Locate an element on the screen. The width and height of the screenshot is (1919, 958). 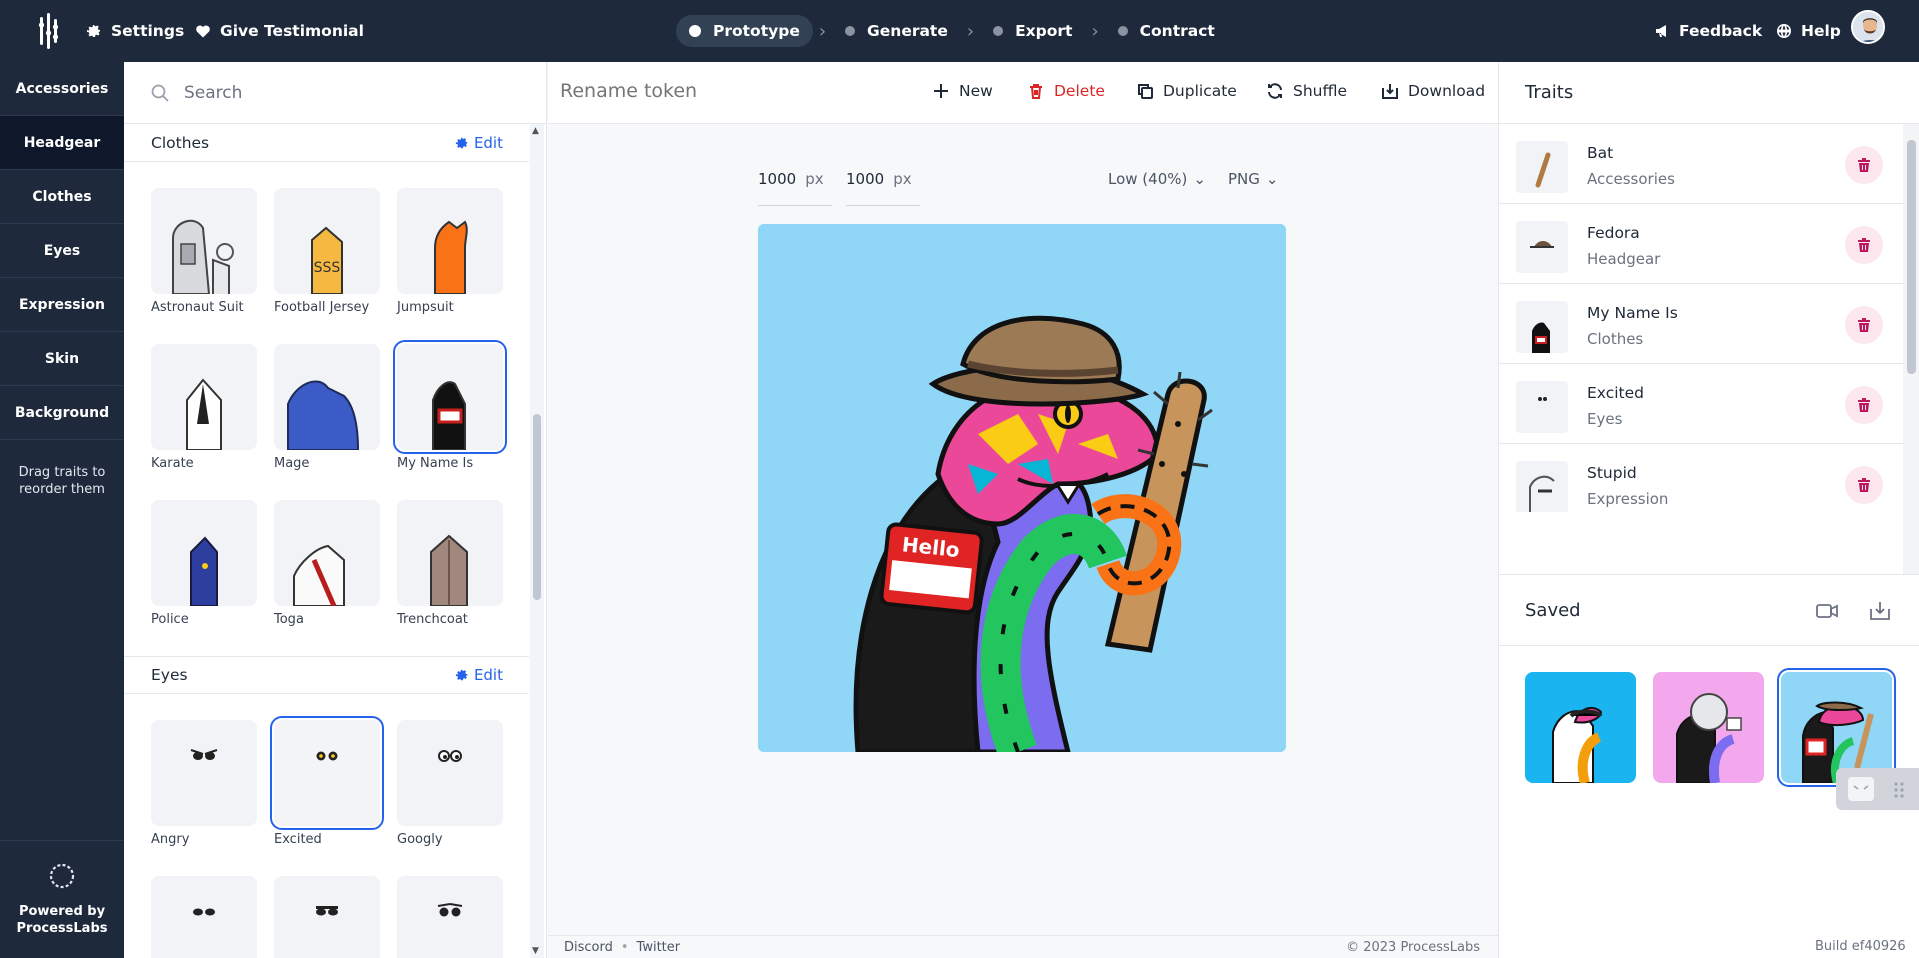
trait-tile-label: Excited is located at coordinates (298, 839).